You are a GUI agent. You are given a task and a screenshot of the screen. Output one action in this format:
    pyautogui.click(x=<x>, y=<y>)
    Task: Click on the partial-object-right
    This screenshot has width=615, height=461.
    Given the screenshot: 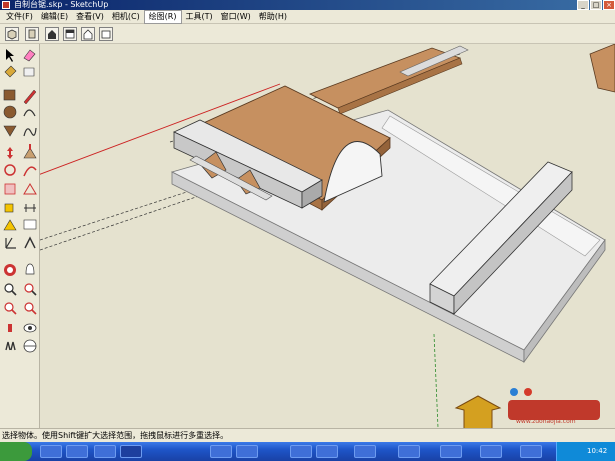 What is the action you would take?
    pyautogui.click(x=602, y=68)
    